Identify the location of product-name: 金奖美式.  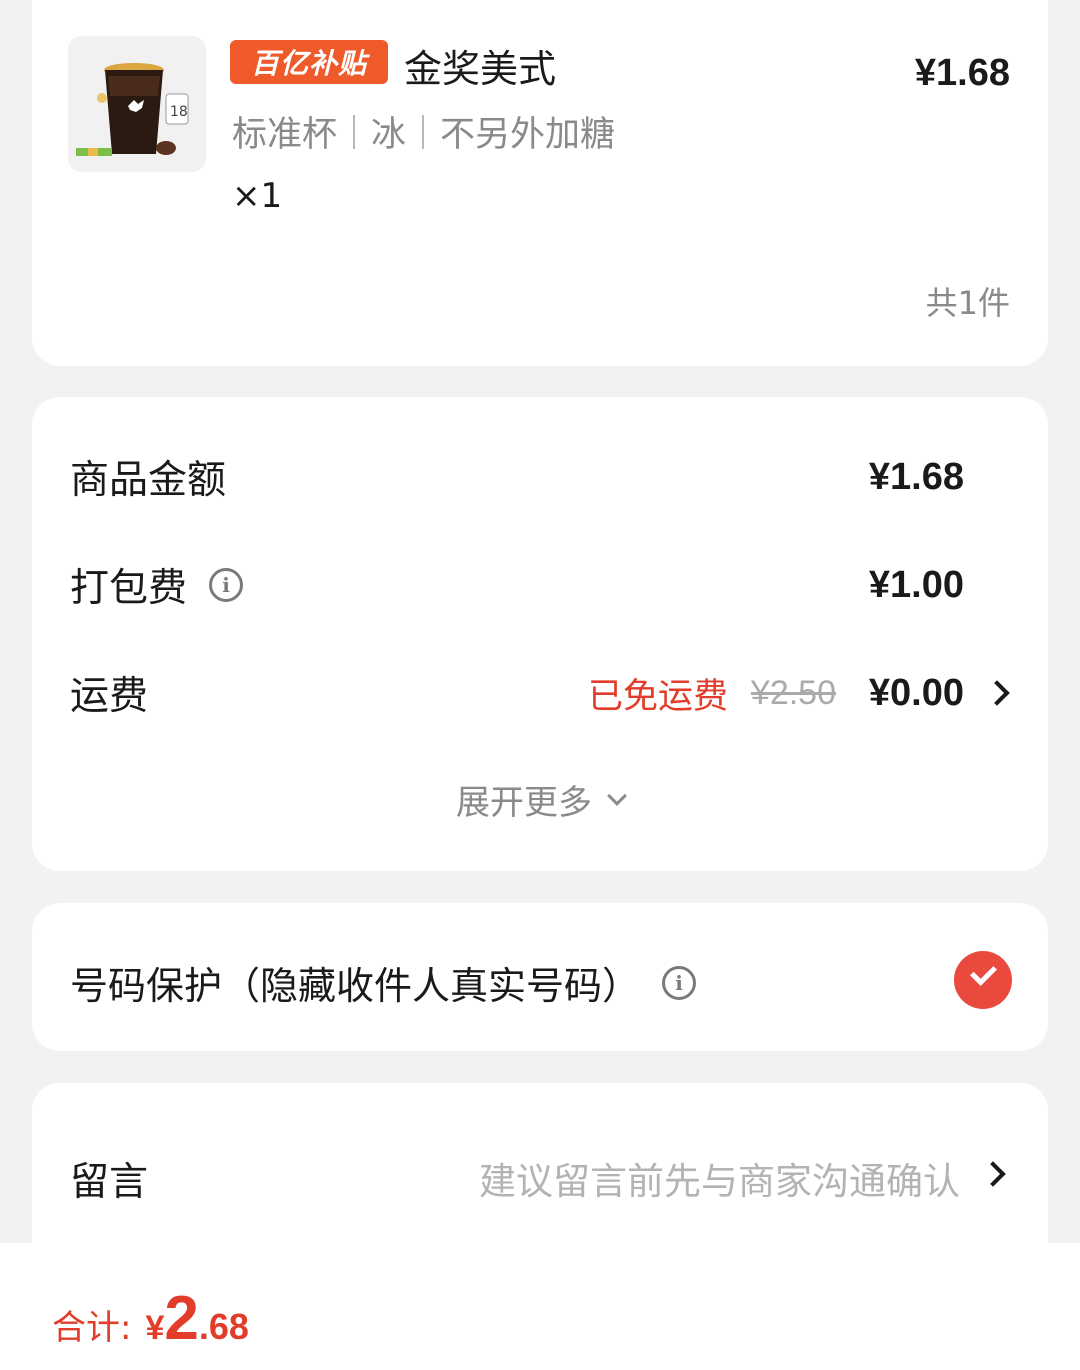
(480, 69).